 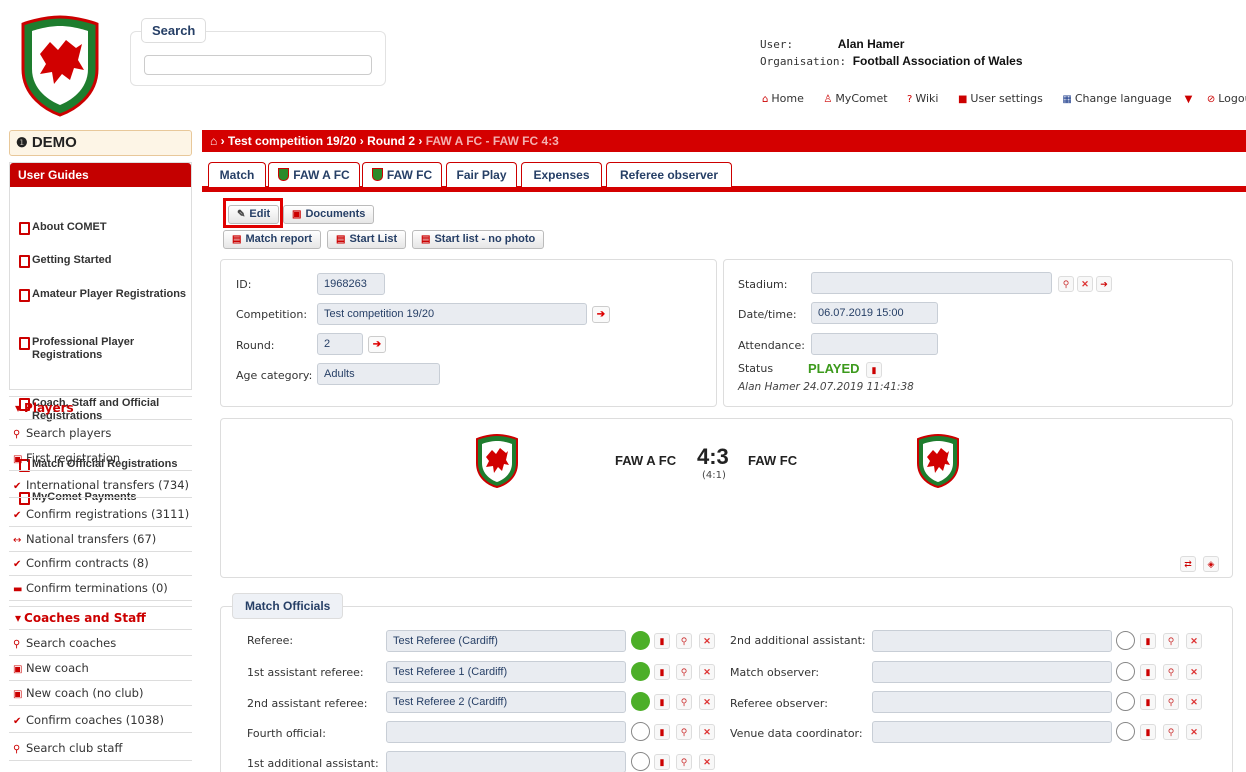 I want to click on sidebar-item-international-transfers: ✔ International transfers (734), so click(x=100, y=486).